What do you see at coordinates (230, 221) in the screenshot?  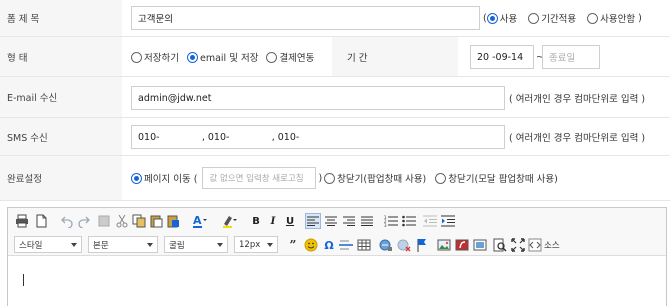 I see `highlight-color-icon` at bounding box center [230, 221].